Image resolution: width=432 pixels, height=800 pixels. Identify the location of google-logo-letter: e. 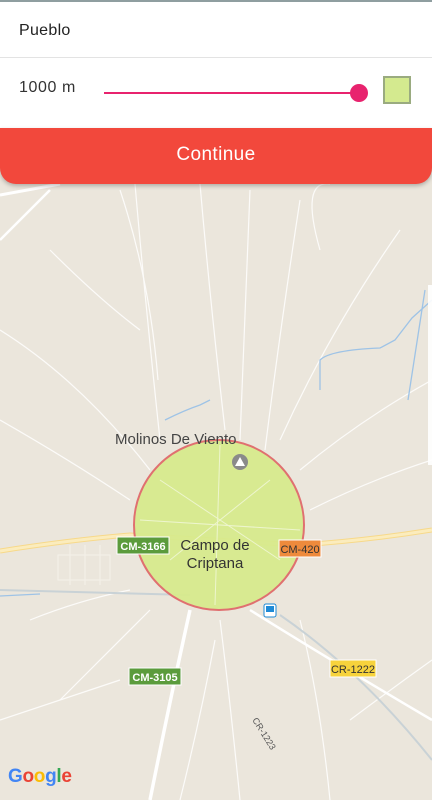
(66, 776).